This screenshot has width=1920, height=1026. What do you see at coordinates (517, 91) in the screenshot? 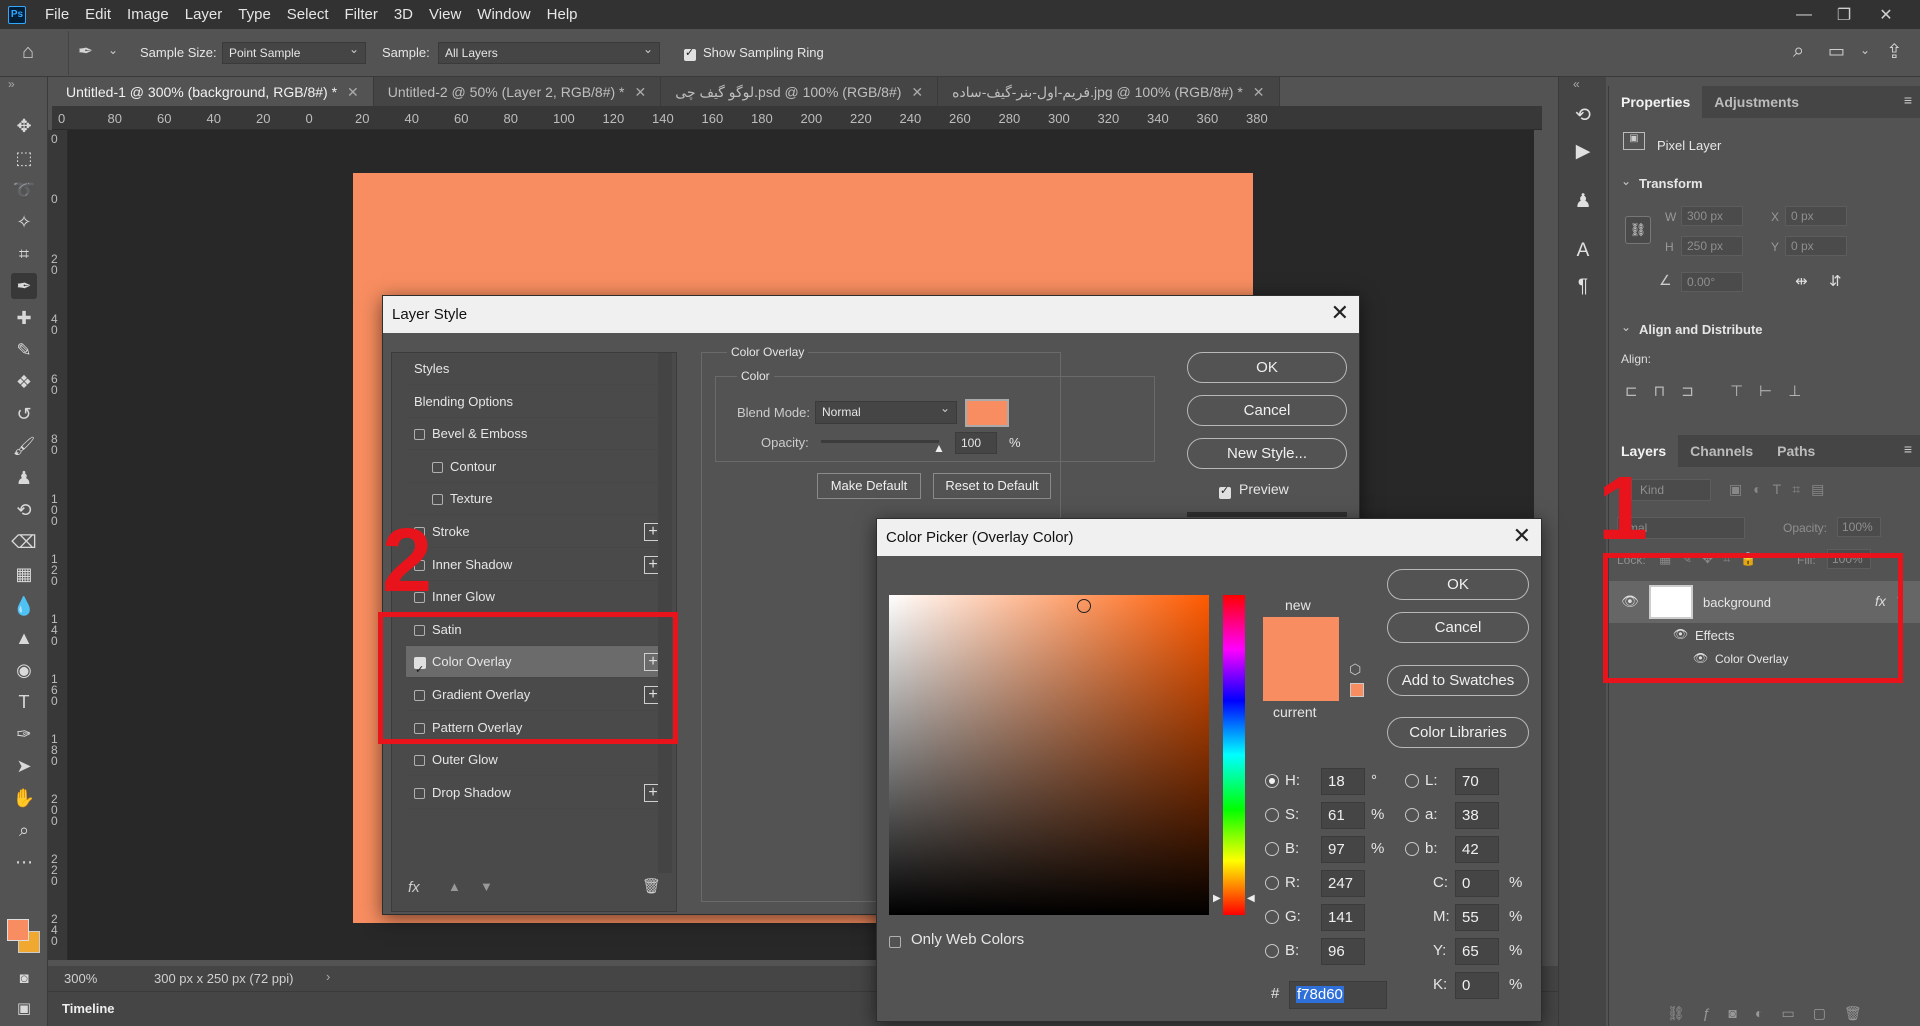
I see `document-tab: Untitled-2 @ 50% (Layer 2, RGB/8#) * ✕` at bounding box center [517, 91].